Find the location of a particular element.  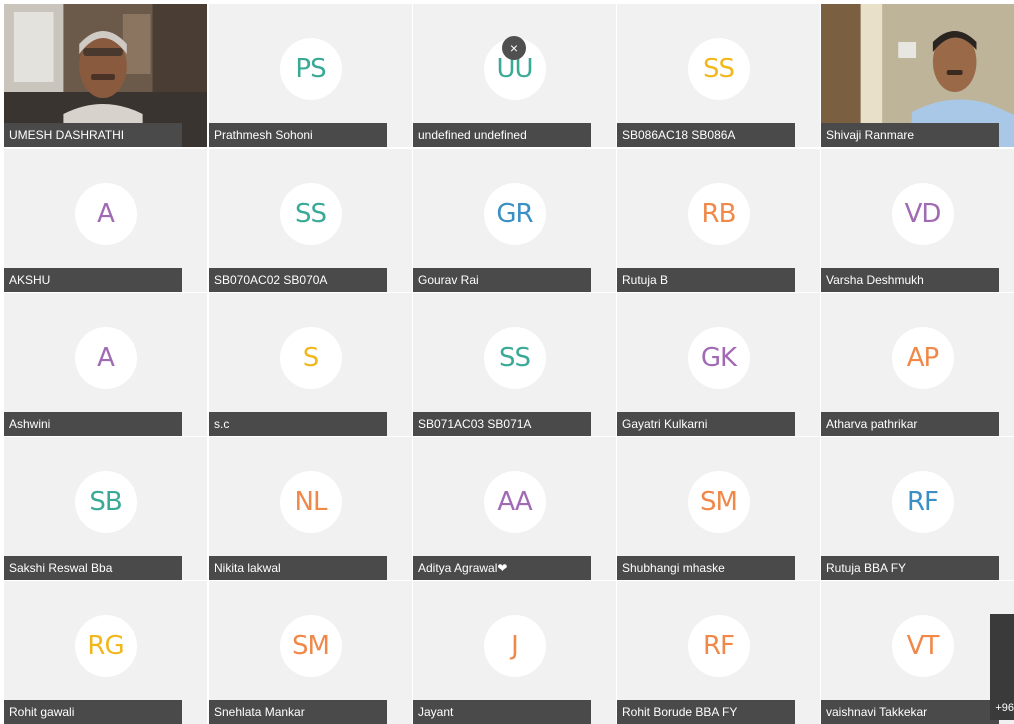

participant-tile: A Ashwini is located at coordinates (105, 364).